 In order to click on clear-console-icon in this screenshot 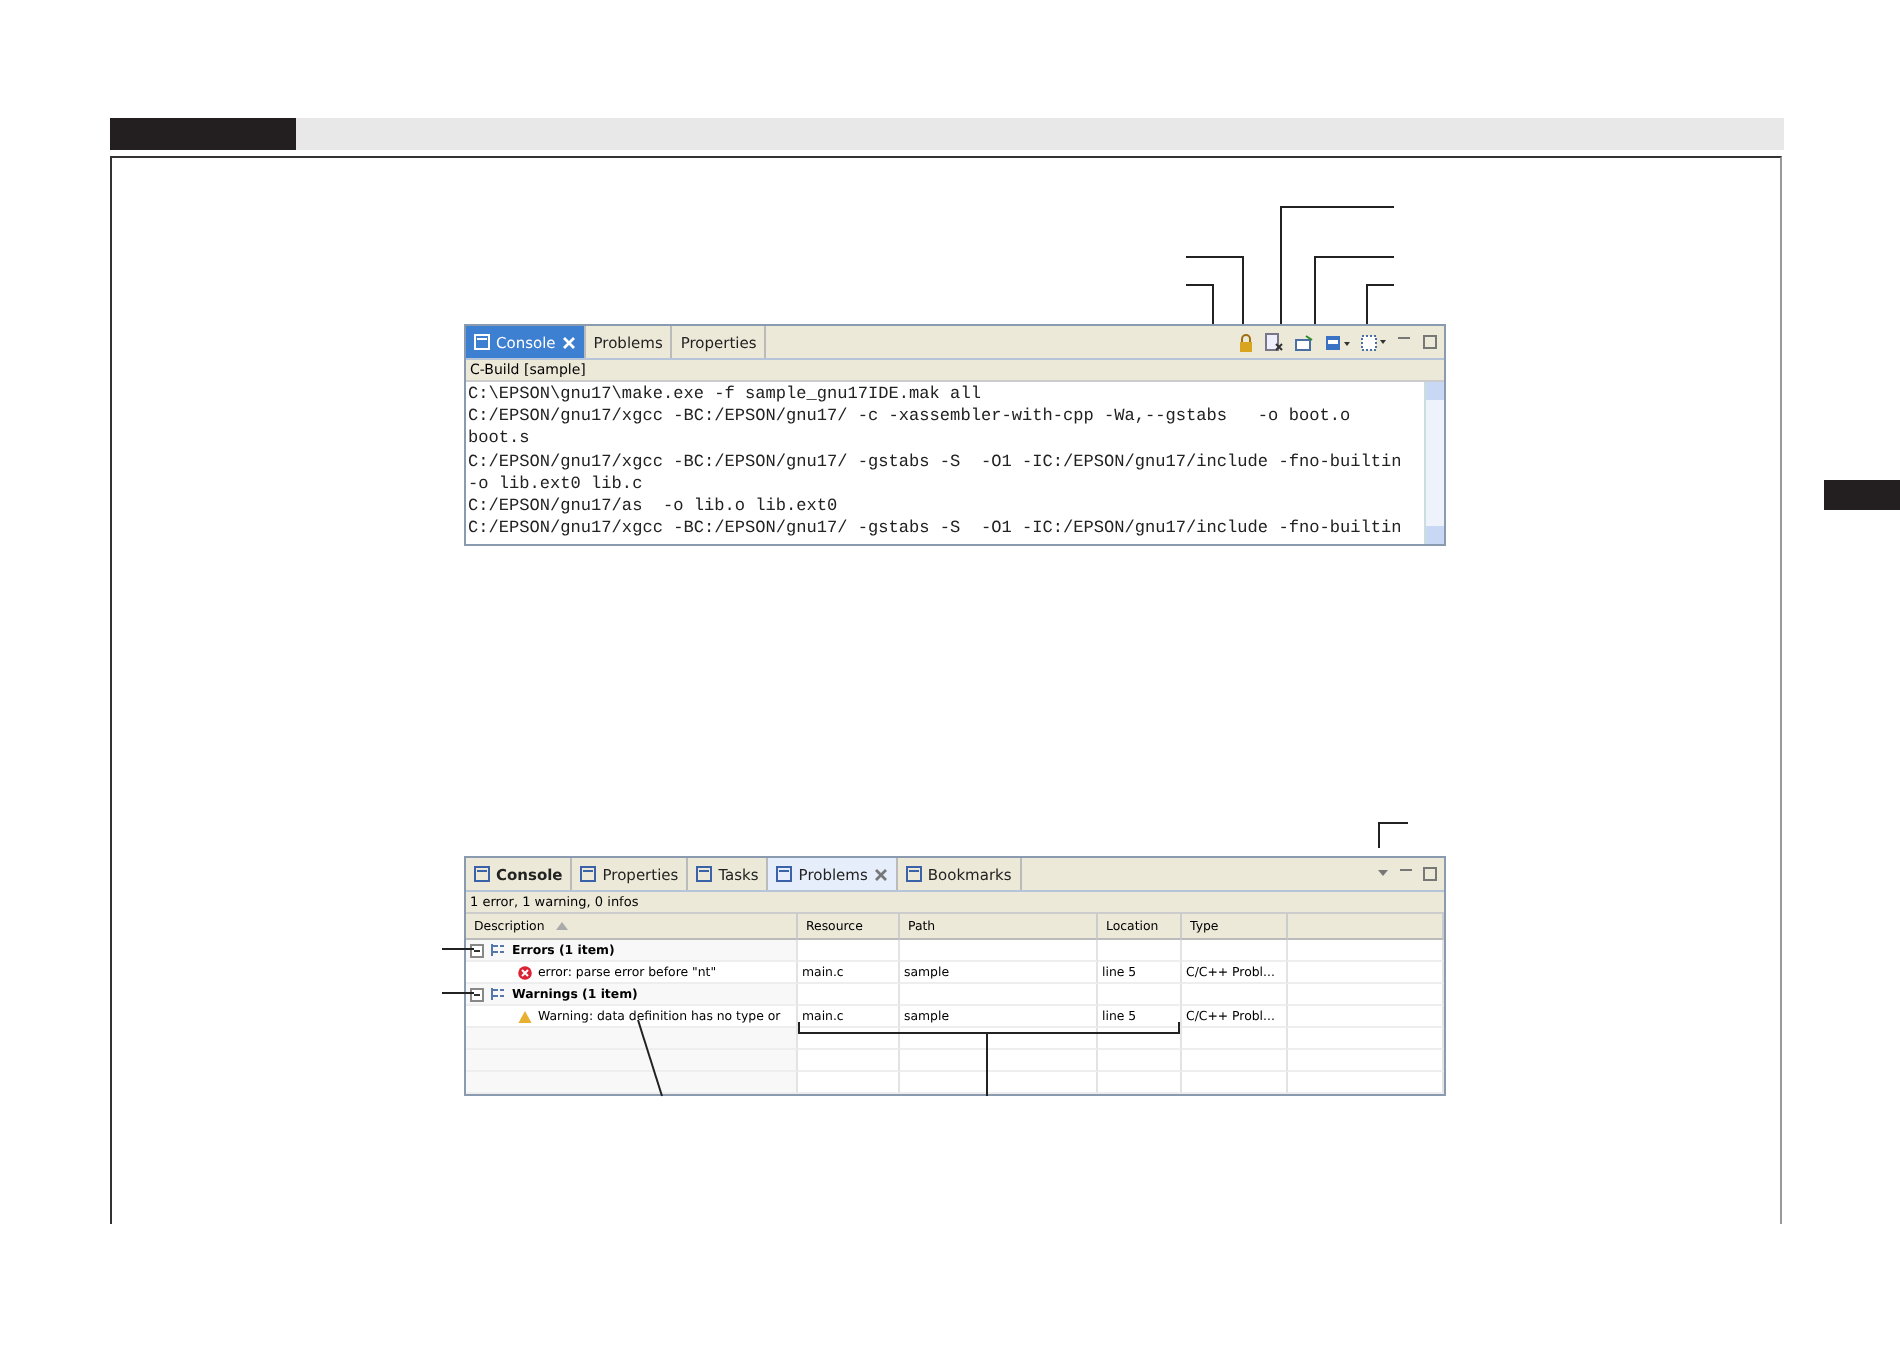, I will do `click(1274, 342)`.